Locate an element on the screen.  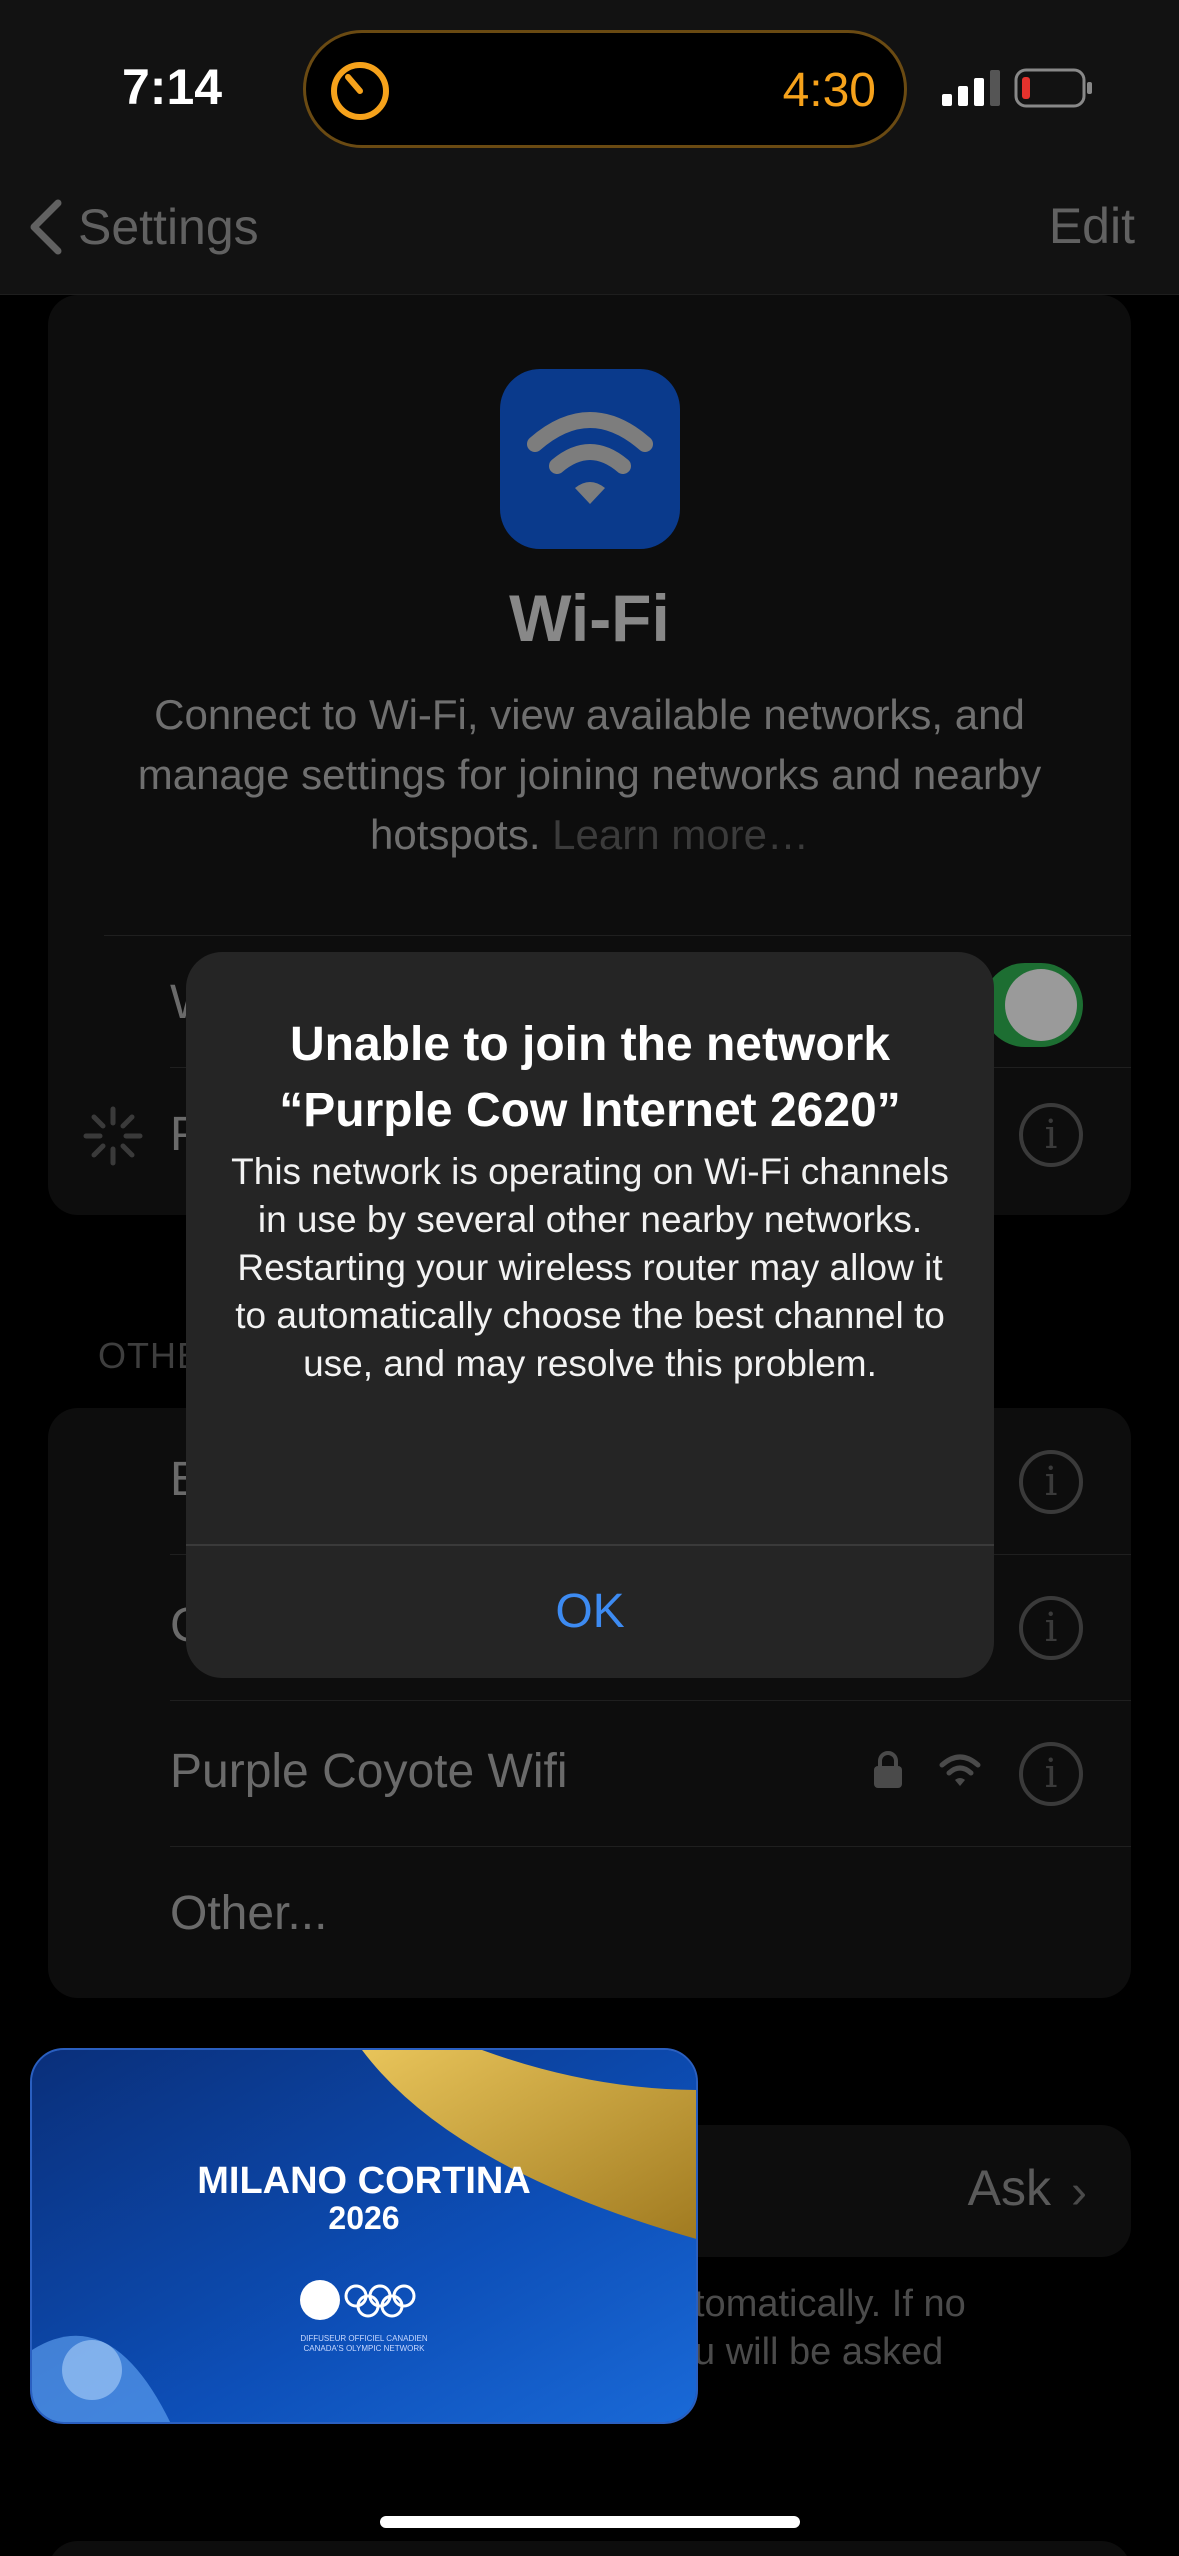
back-button: Settings is located at coordinates (141, 227).